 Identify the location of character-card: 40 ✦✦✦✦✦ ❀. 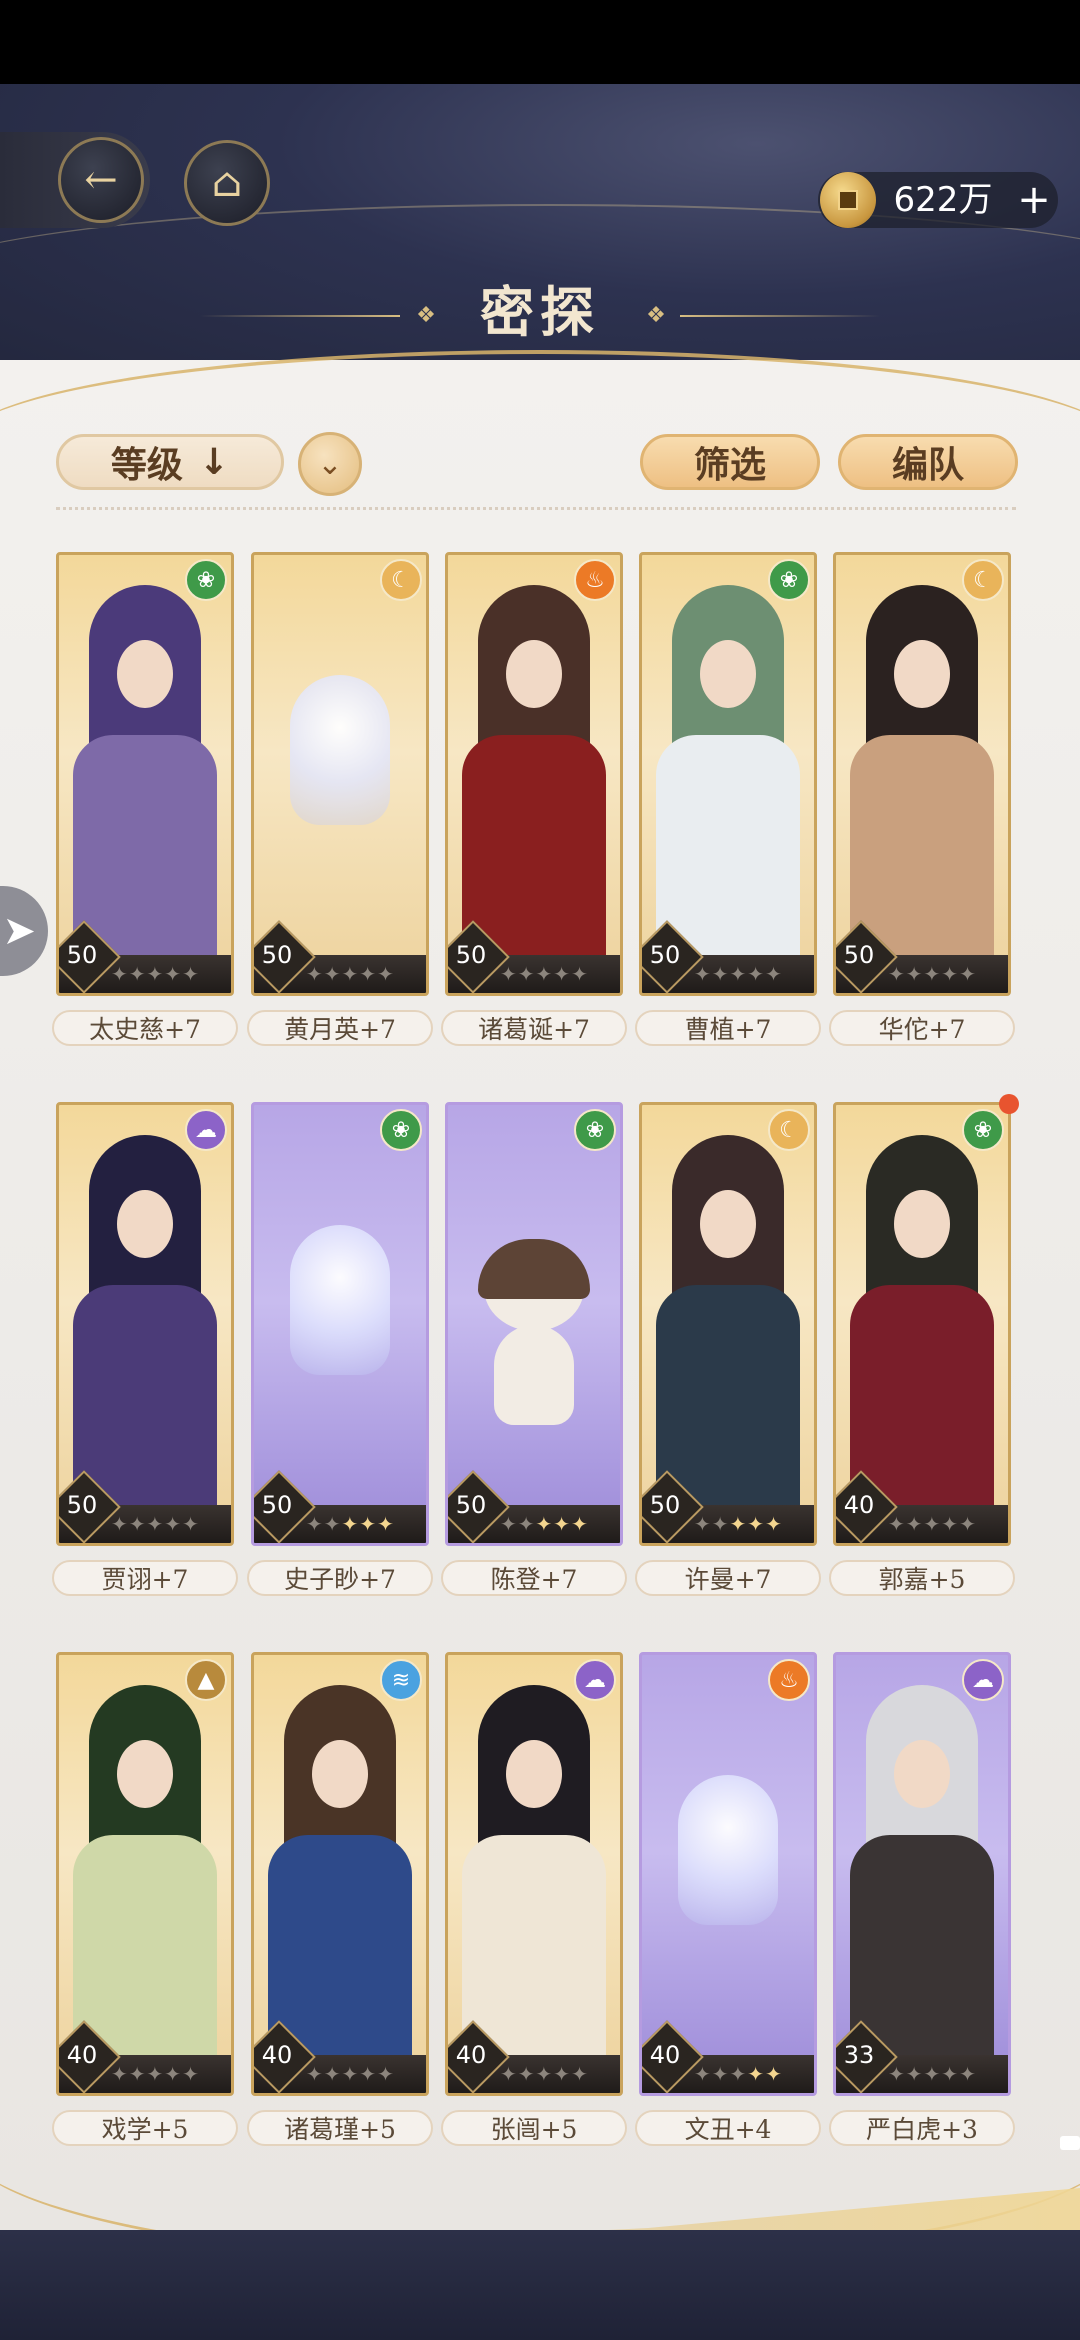
(922, 1324).